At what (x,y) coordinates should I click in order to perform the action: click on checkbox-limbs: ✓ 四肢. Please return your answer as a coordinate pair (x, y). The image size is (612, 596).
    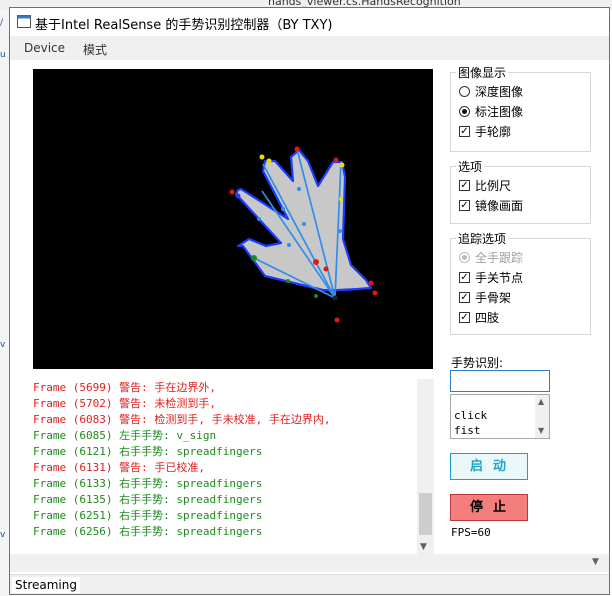
    Looking at the image, I should click on (479, 317).